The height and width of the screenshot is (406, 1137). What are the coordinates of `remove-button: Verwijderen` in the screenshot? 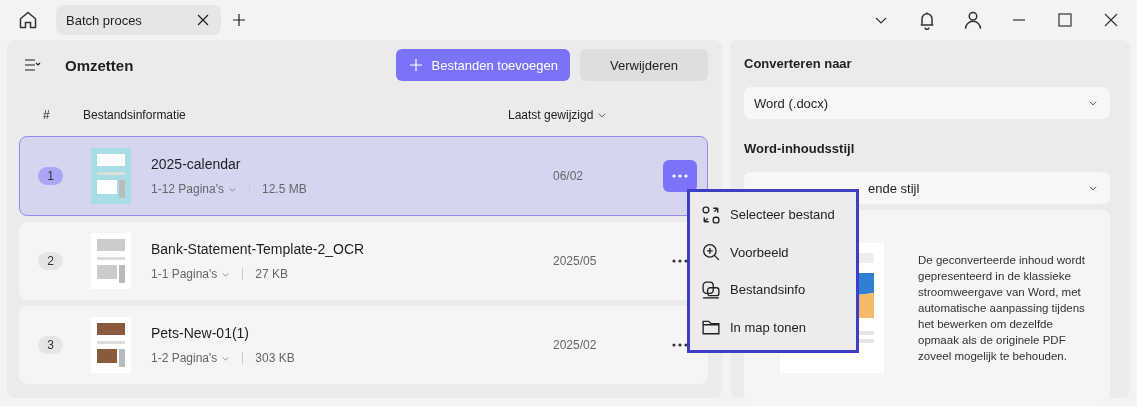 It's located at (644, 65).